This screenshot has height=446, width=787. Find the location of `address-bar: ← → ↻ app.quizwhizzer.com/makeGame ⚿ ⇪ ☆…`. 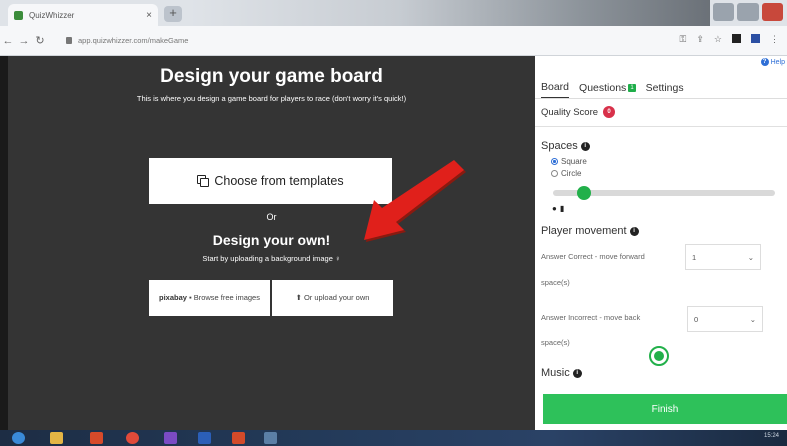

address-bar: ← → ↻ app.quizwhizzer.com/makeGame ⚿ ⇪ ☆… is located at coordinates (393, 41).